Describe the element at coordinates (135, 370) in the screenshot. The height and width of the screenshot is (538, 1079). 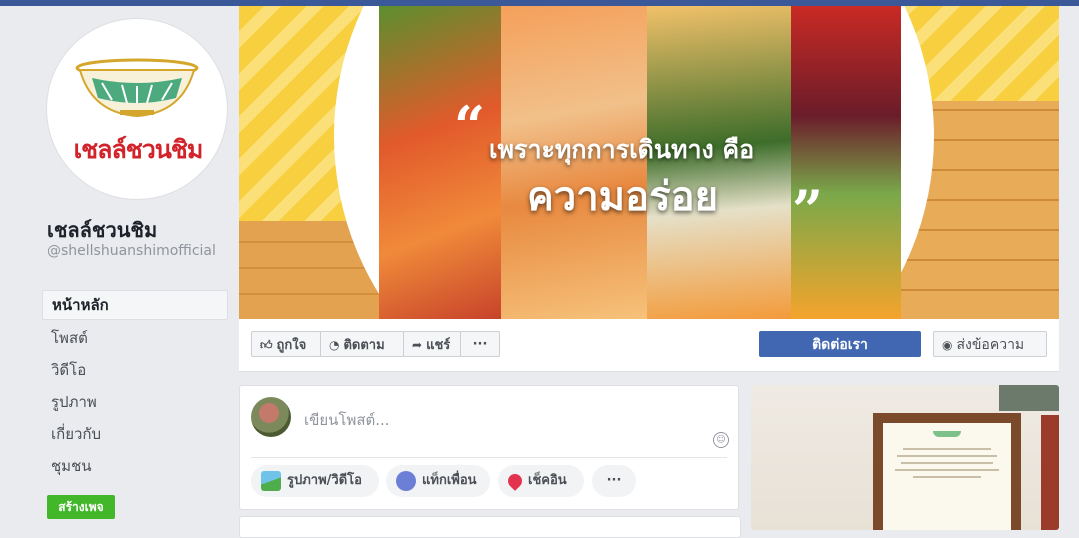
I see `nav-item-videos: วิดีโอ` at that location.